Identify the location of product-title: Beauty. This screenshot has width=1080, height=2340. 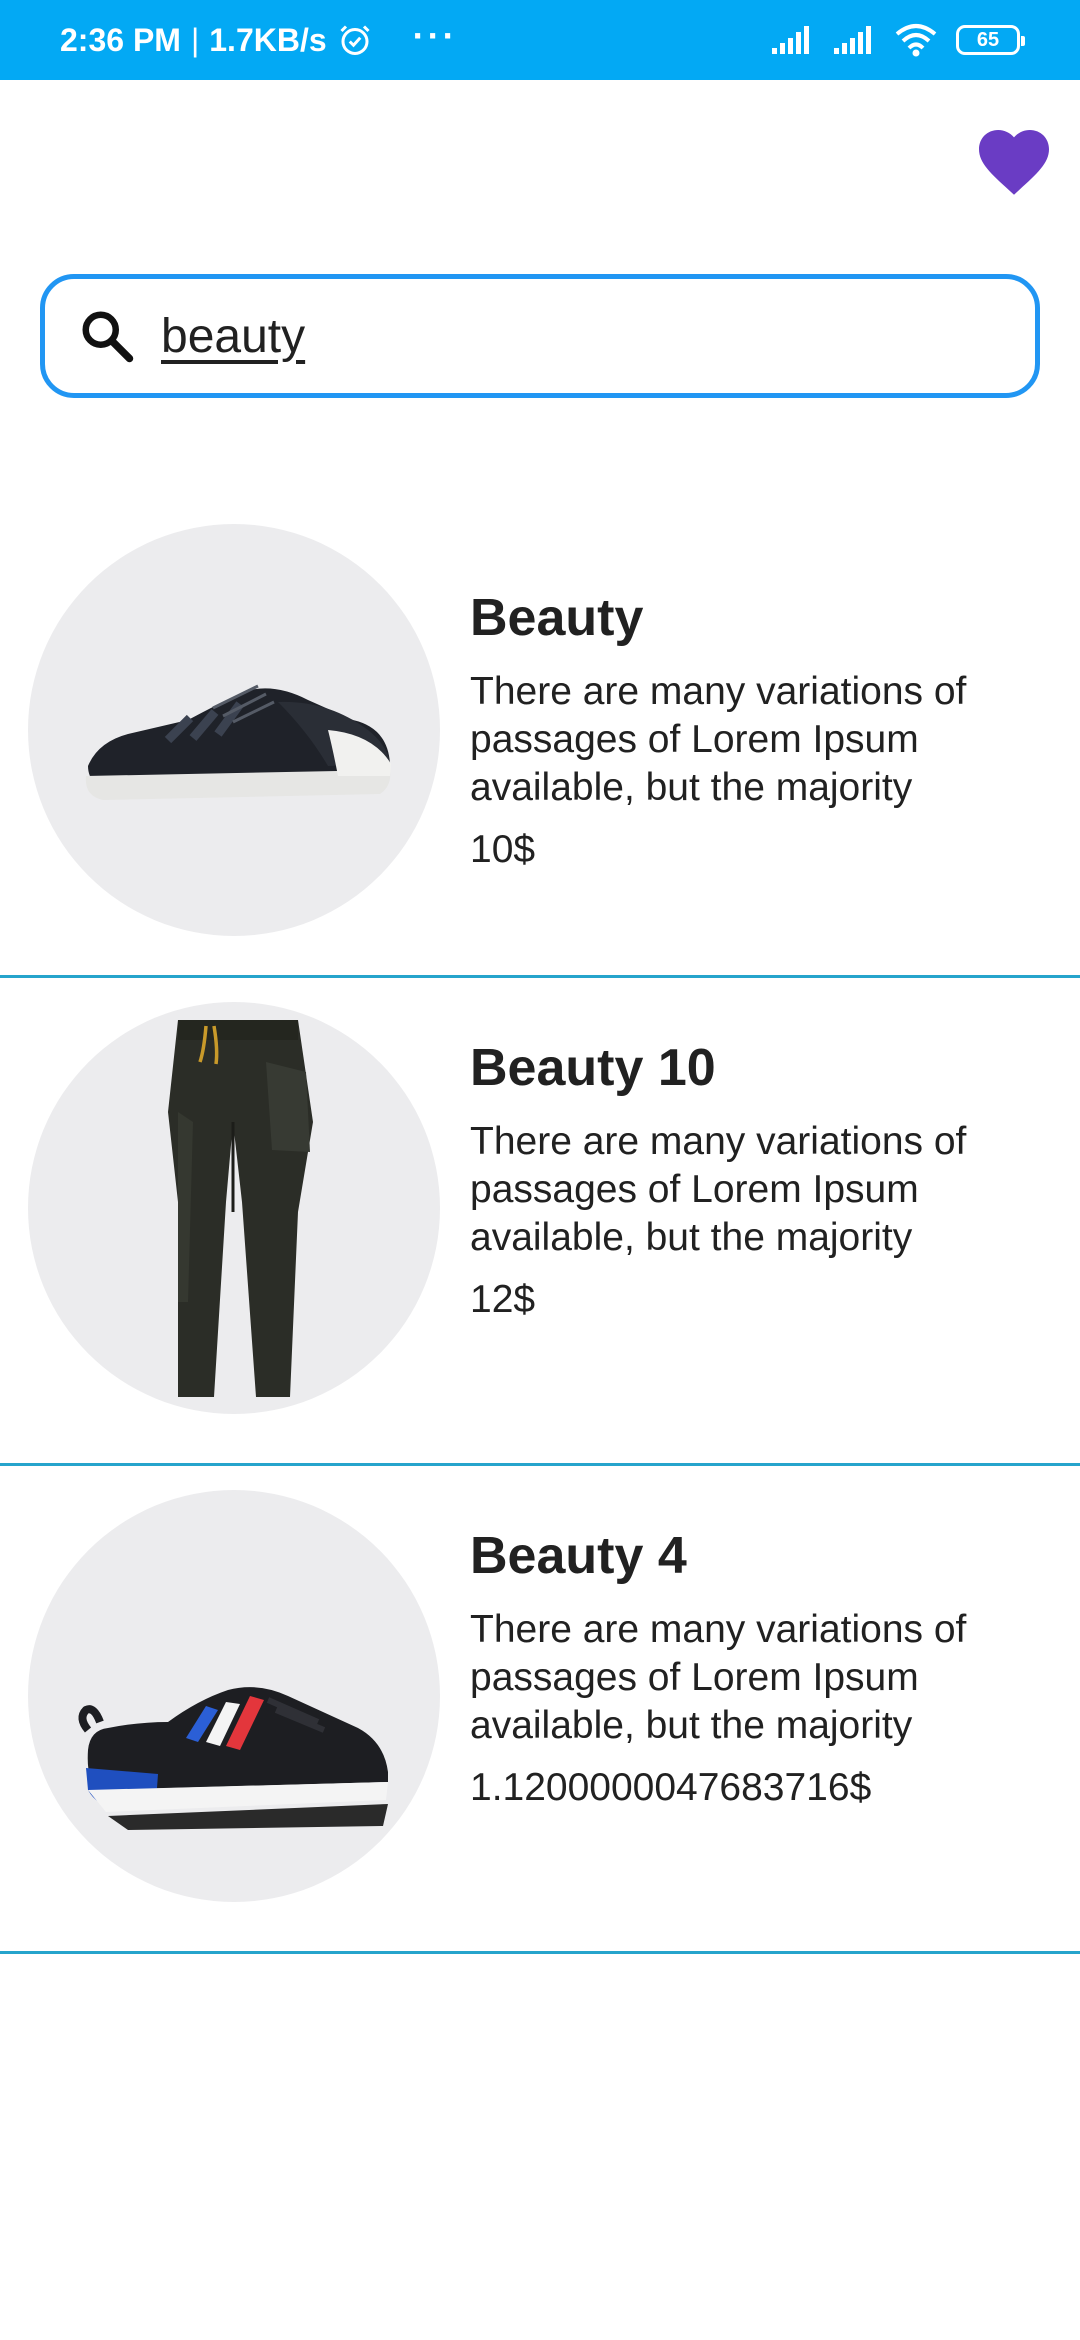
(557, 618).